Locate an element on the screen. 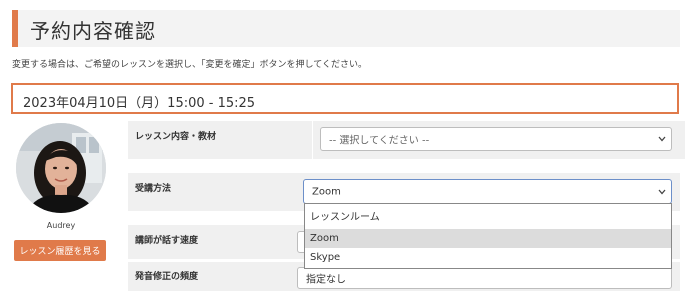 The width and height of the screenshot is (685, 291). lesson-content-select: -- 選択してください -- is located at coordinates (496, 139).